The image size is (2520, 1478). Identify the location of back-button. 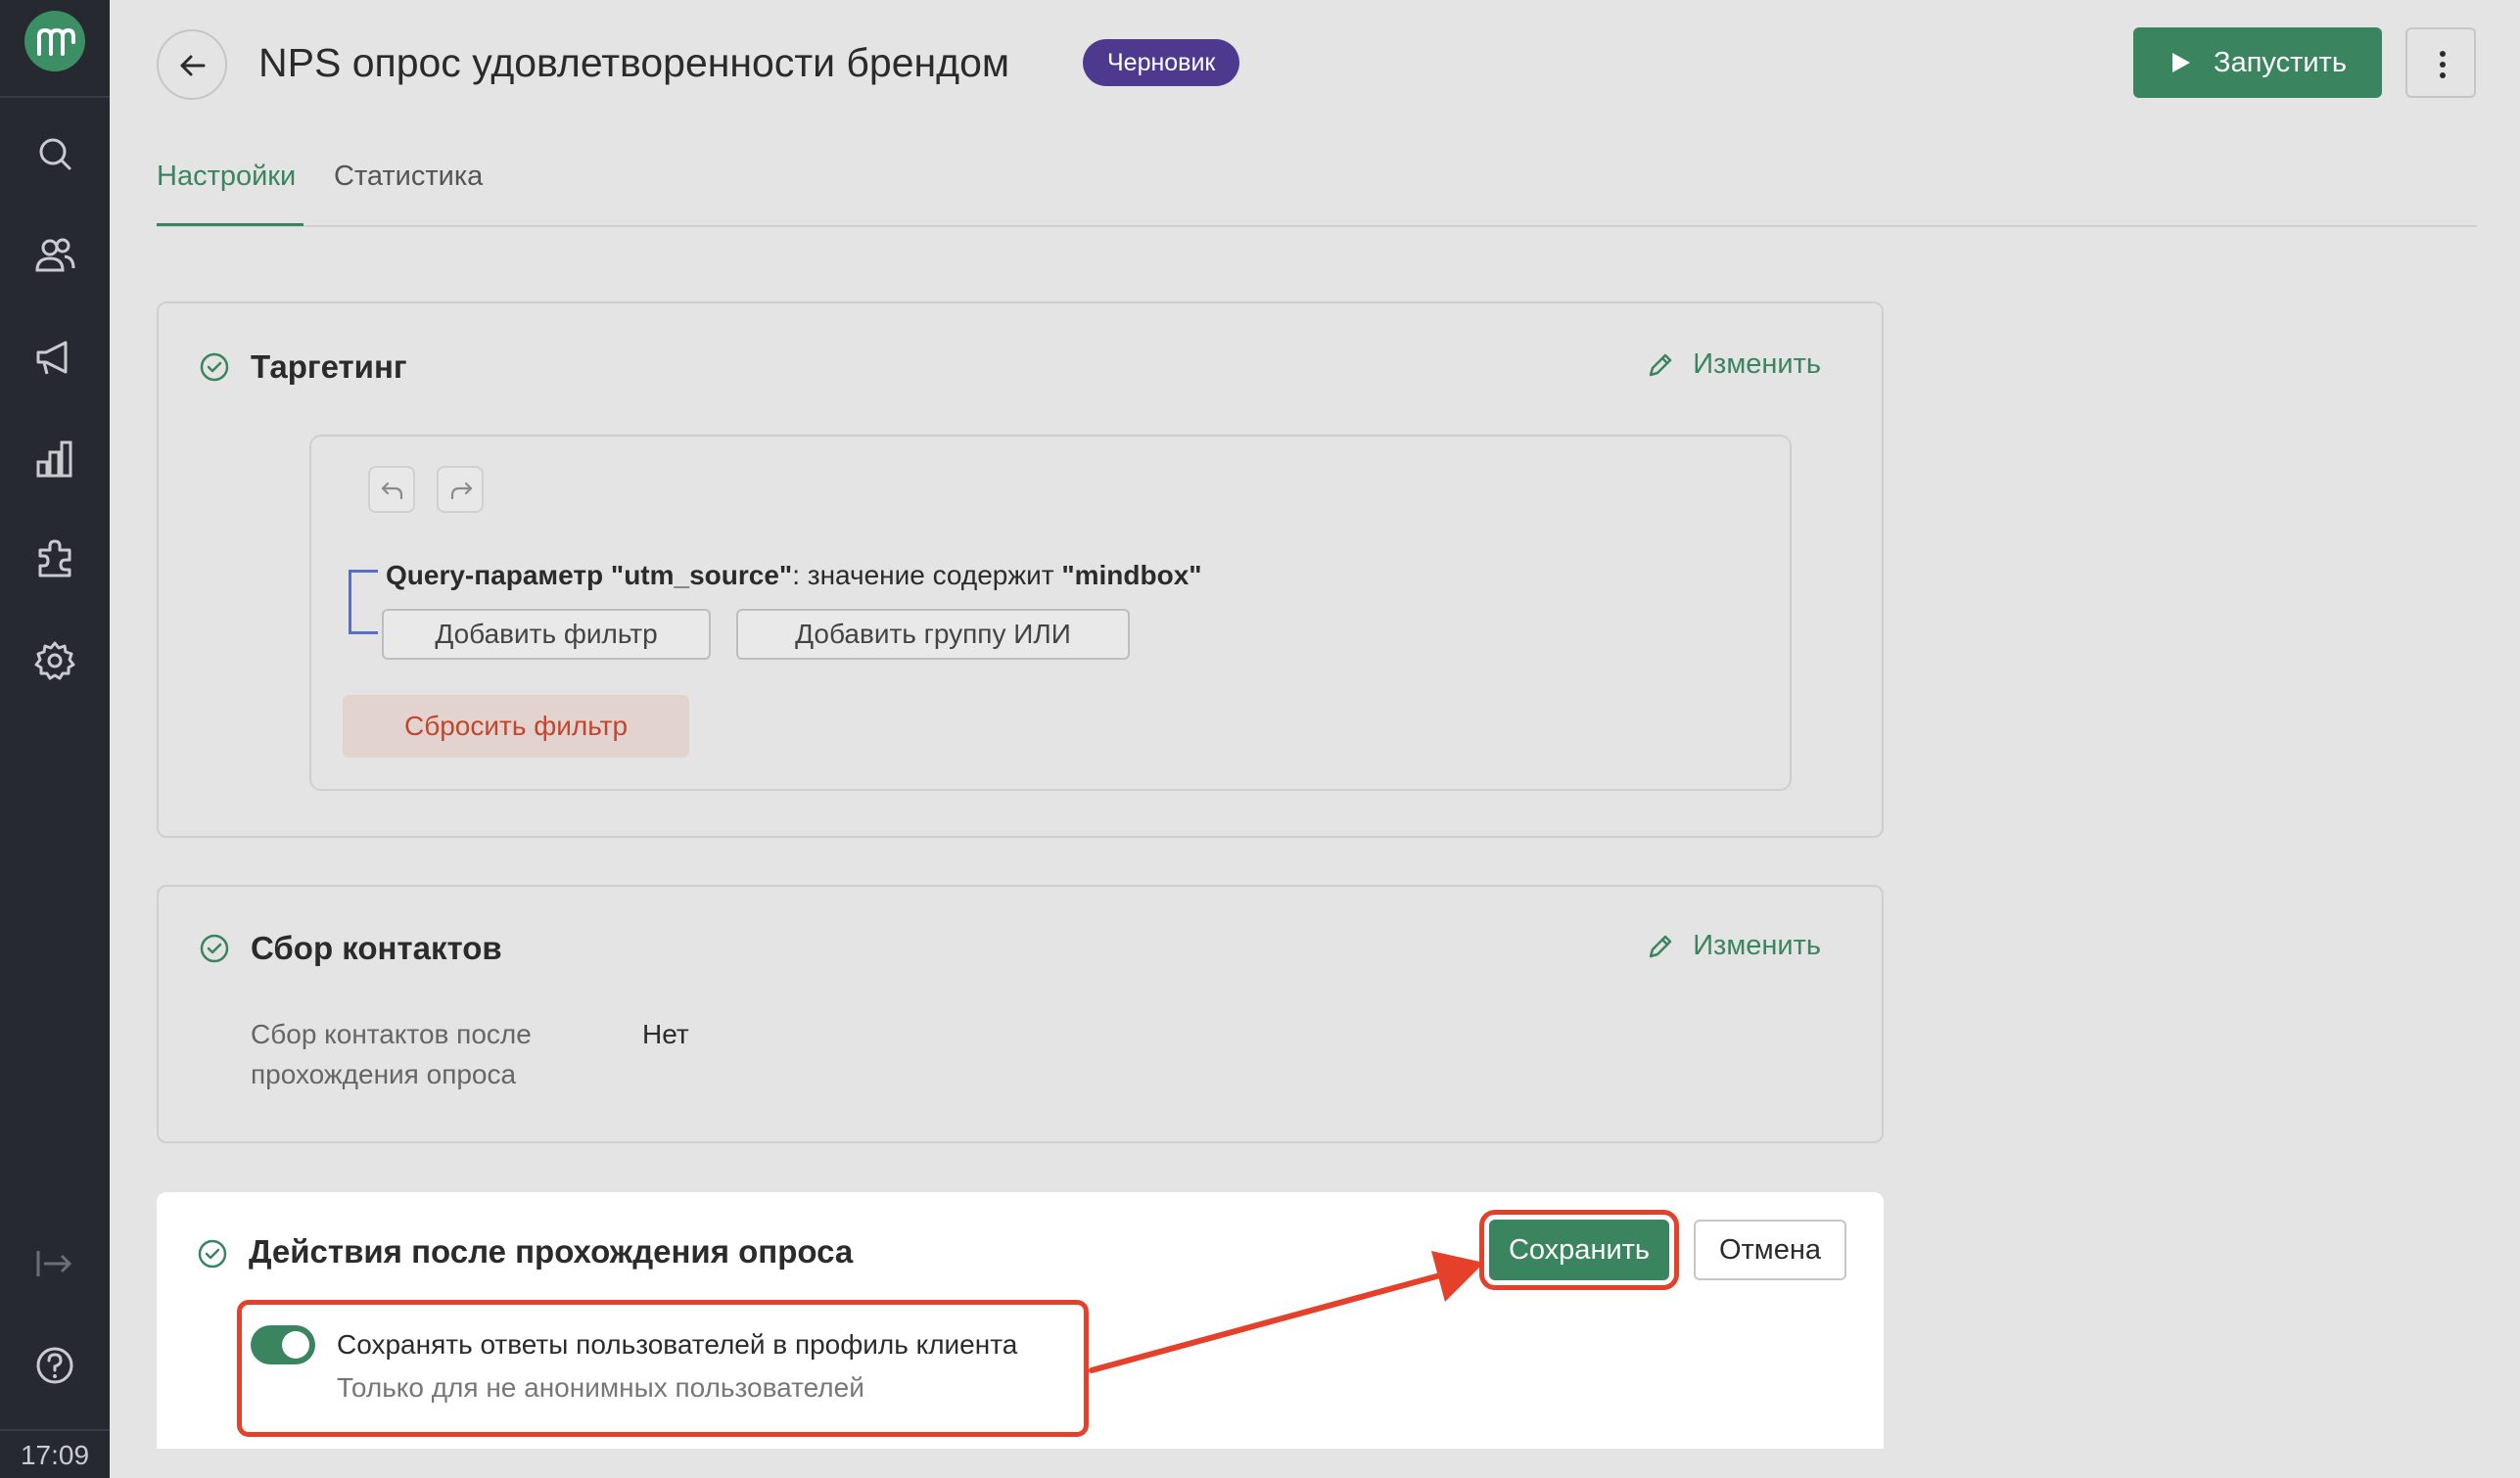
(192, 64).